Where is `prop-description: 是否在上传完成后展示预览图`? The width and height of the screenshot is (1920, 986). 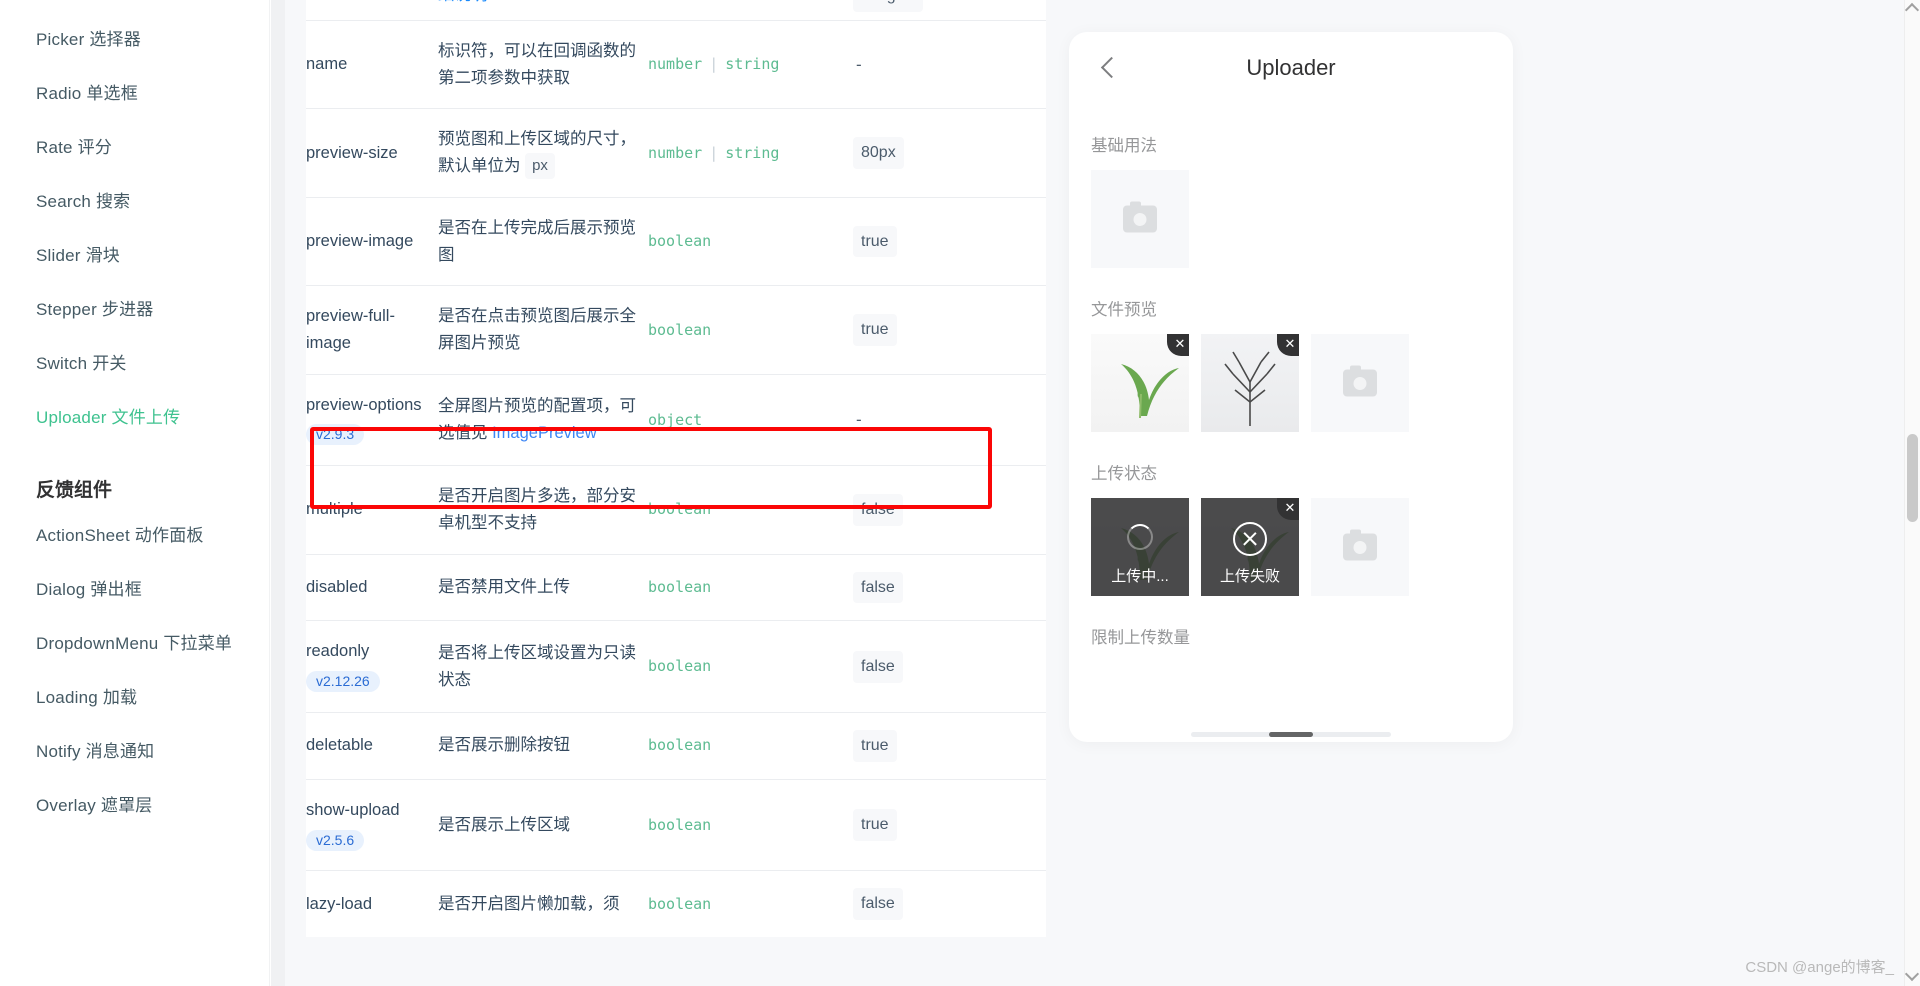
prop-description: 是否在上传完成后展示预览图 is located at coordinates (537, 241).